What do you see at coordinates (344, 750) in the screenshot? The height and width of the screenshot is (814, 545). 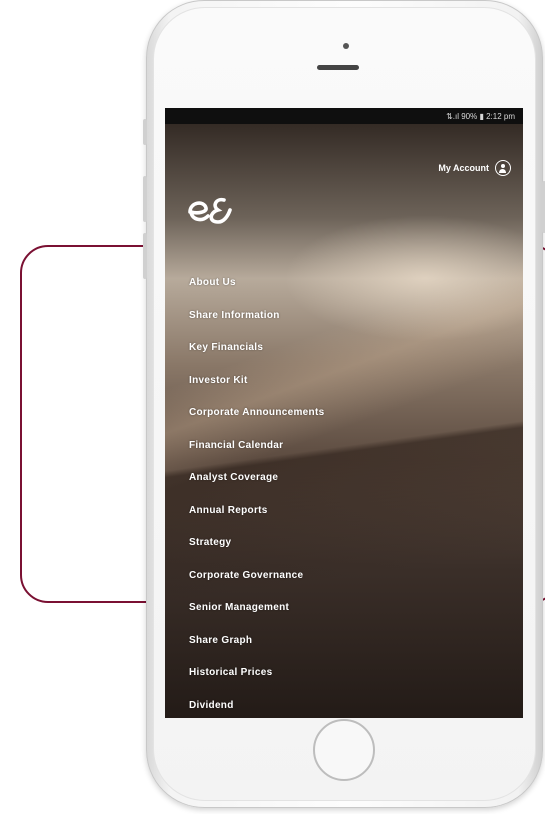 I see `home-button` at bounding box center [344, 750].